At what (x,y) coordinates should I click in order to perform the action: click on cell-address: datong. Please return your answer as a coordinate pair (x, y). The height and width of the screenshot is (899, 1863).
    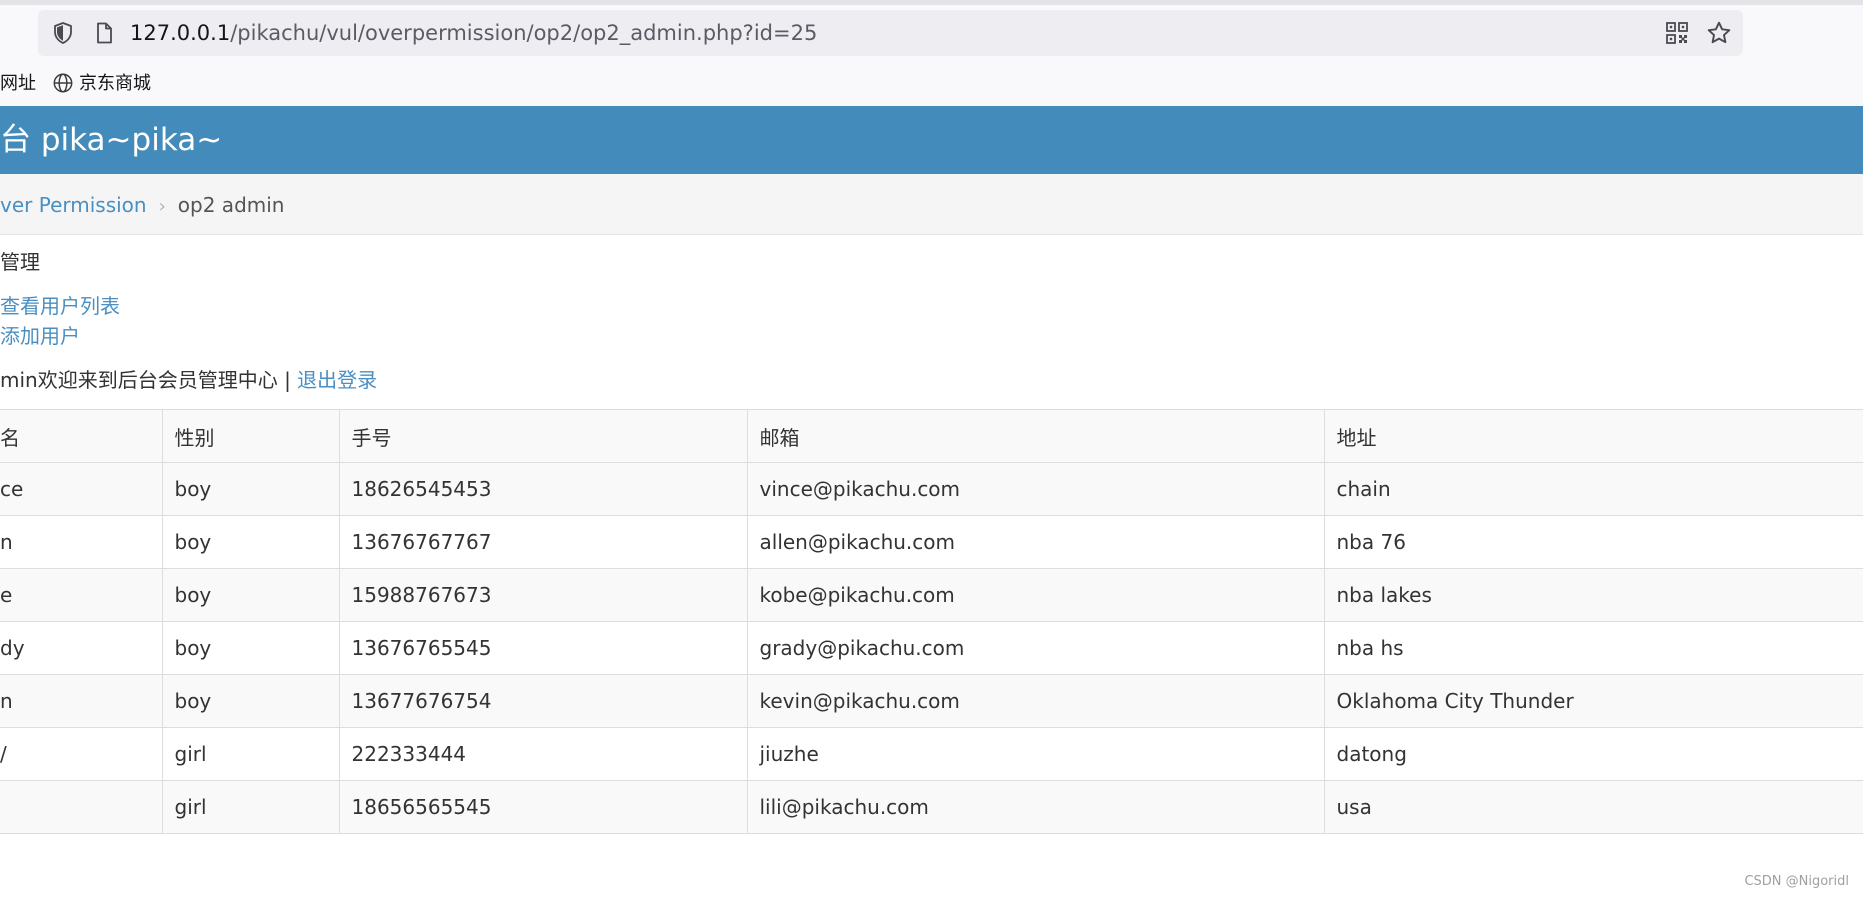
    Looking at the image, I should click on (1593, 754).